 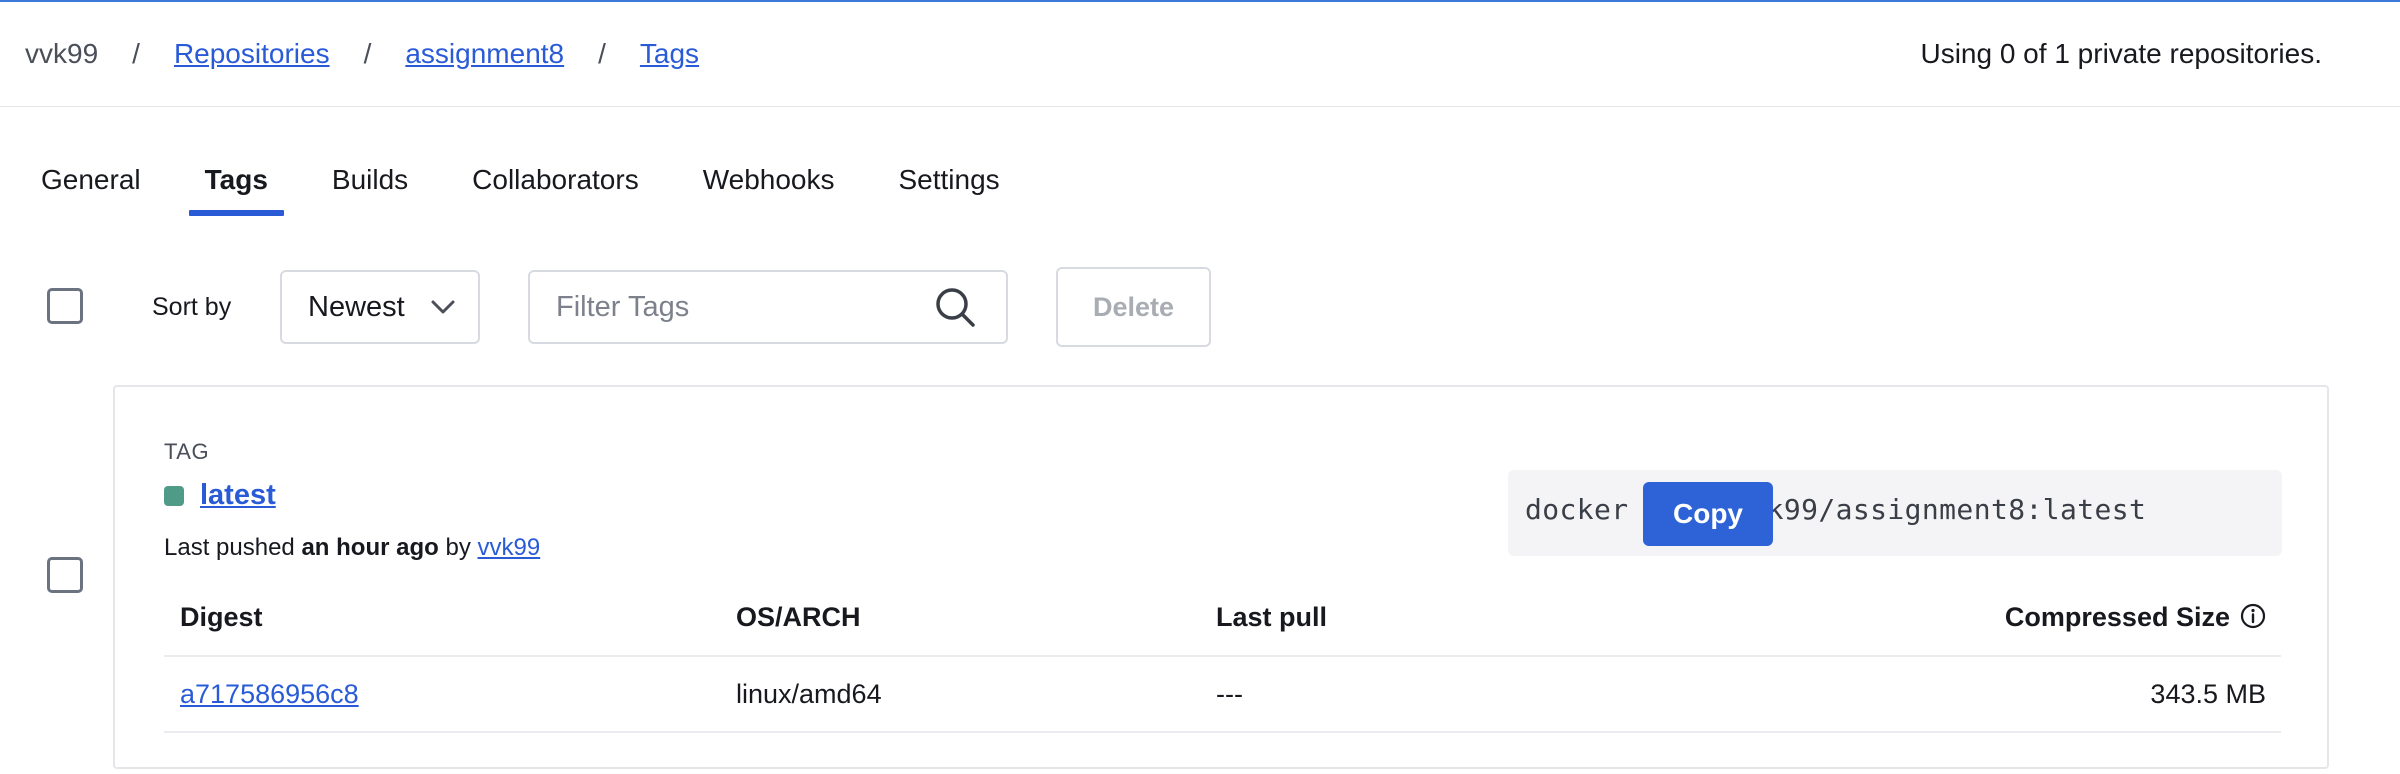 What do you see at coordinates (356, 306) in the screenshot?
I see `sort-selected-value: Newest` at bounding box center [356, 306].